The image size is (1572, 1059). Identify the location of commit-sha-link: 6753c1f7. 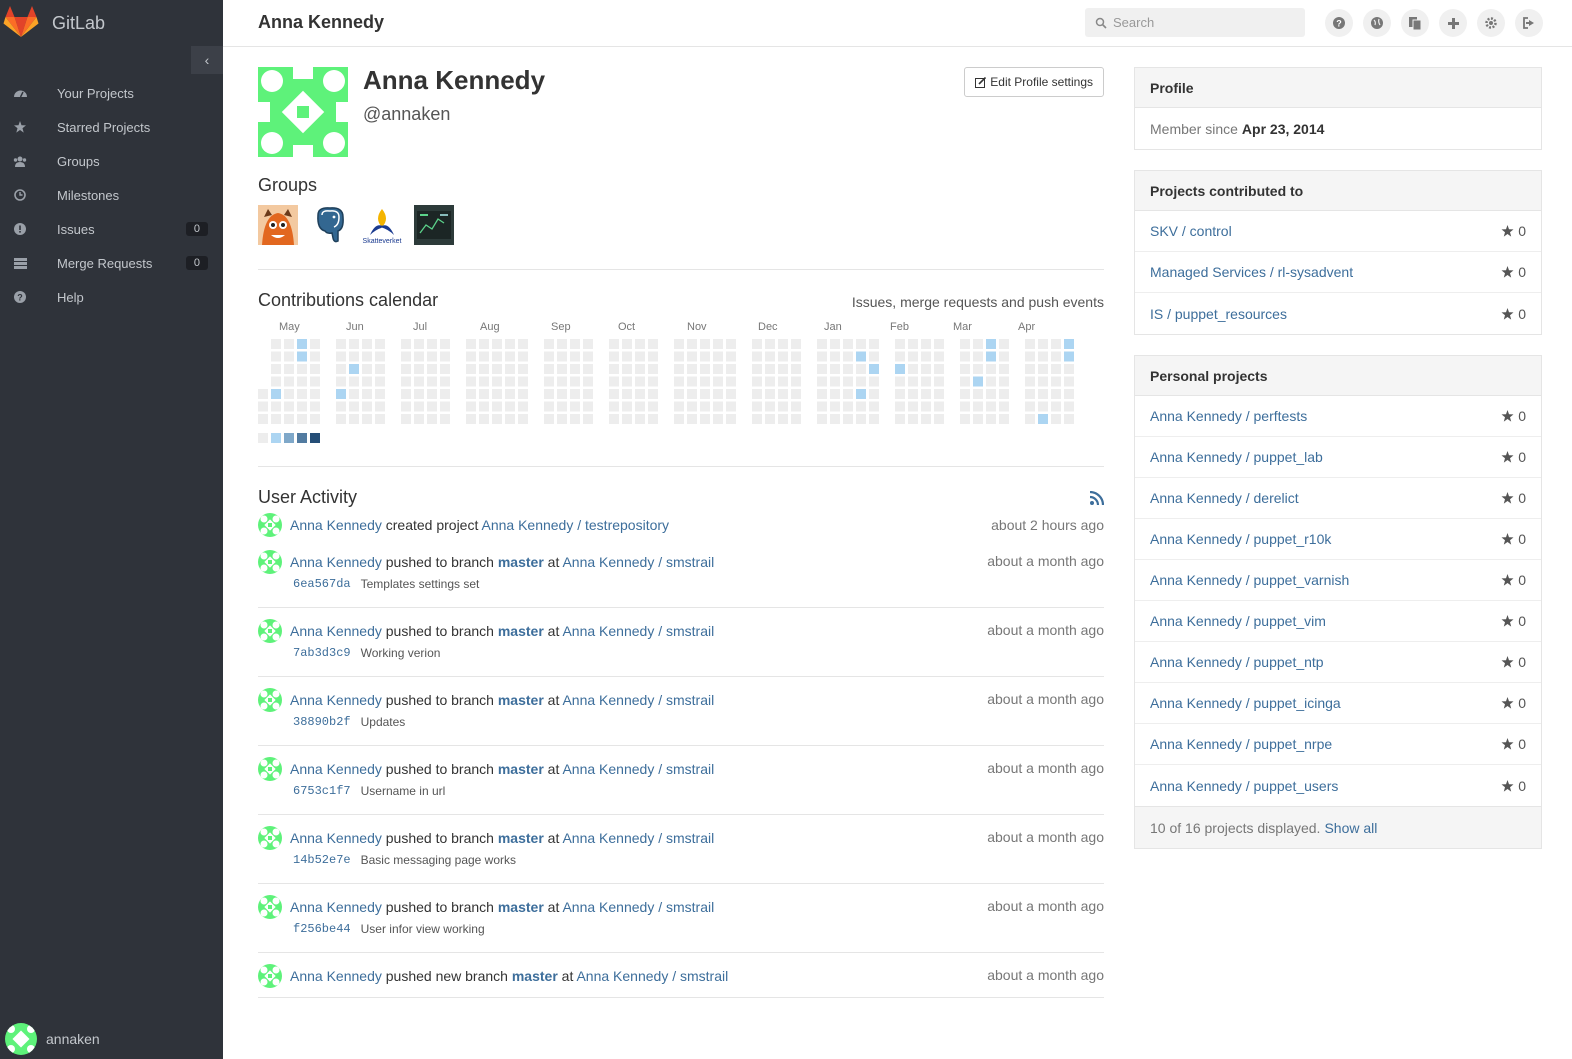
(322, 791).